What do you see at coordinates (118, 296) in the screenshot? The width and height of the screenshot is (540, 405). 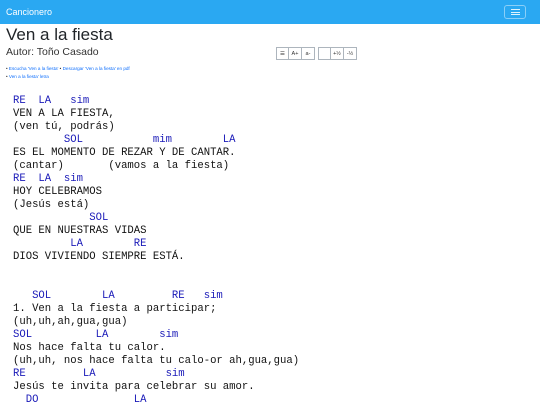 I see `chord-line: SOL LA RE sim` at bounding box center [118, 296].